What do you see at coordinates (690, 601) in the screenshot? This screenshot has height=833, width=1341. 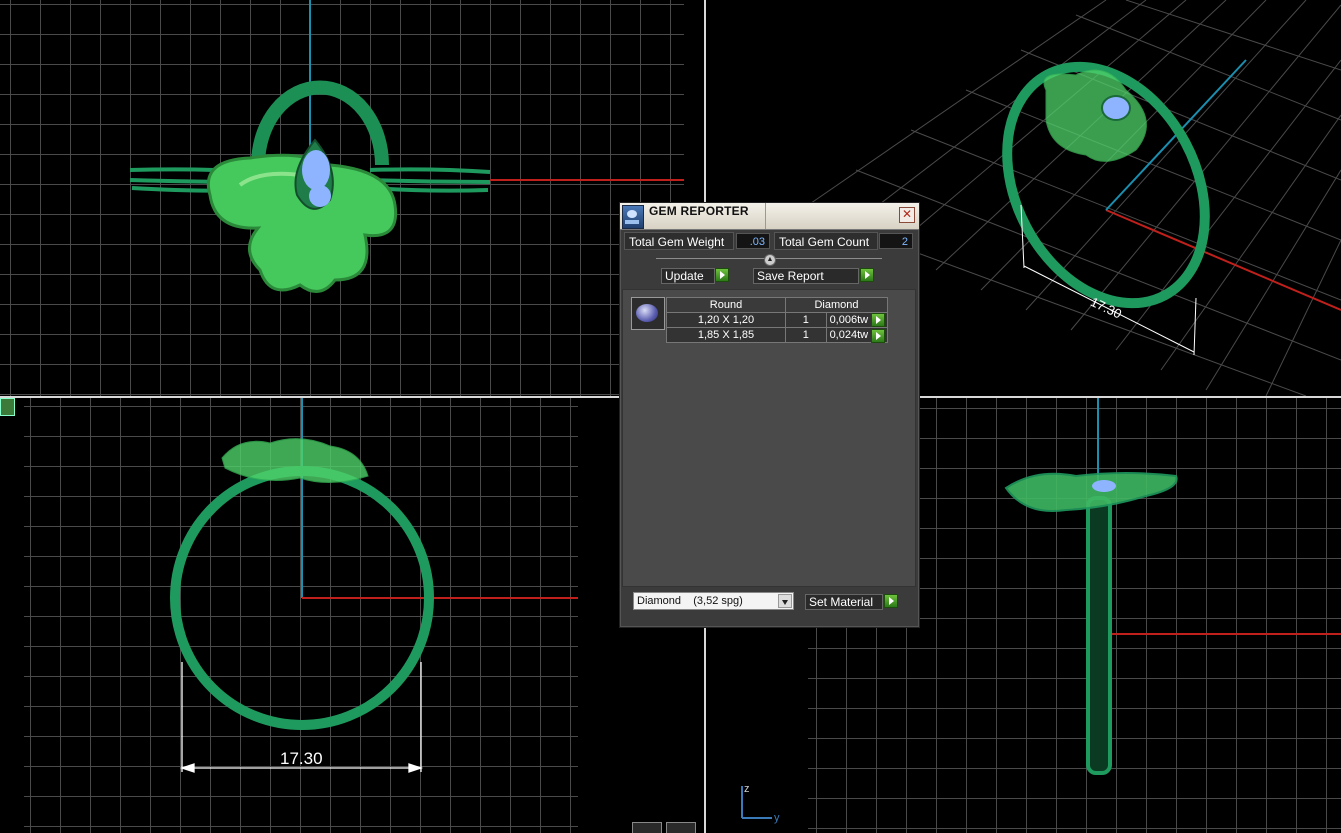 I see `material-select-value: Diamond (3,52 spg)` at bounding box center [690, 601].